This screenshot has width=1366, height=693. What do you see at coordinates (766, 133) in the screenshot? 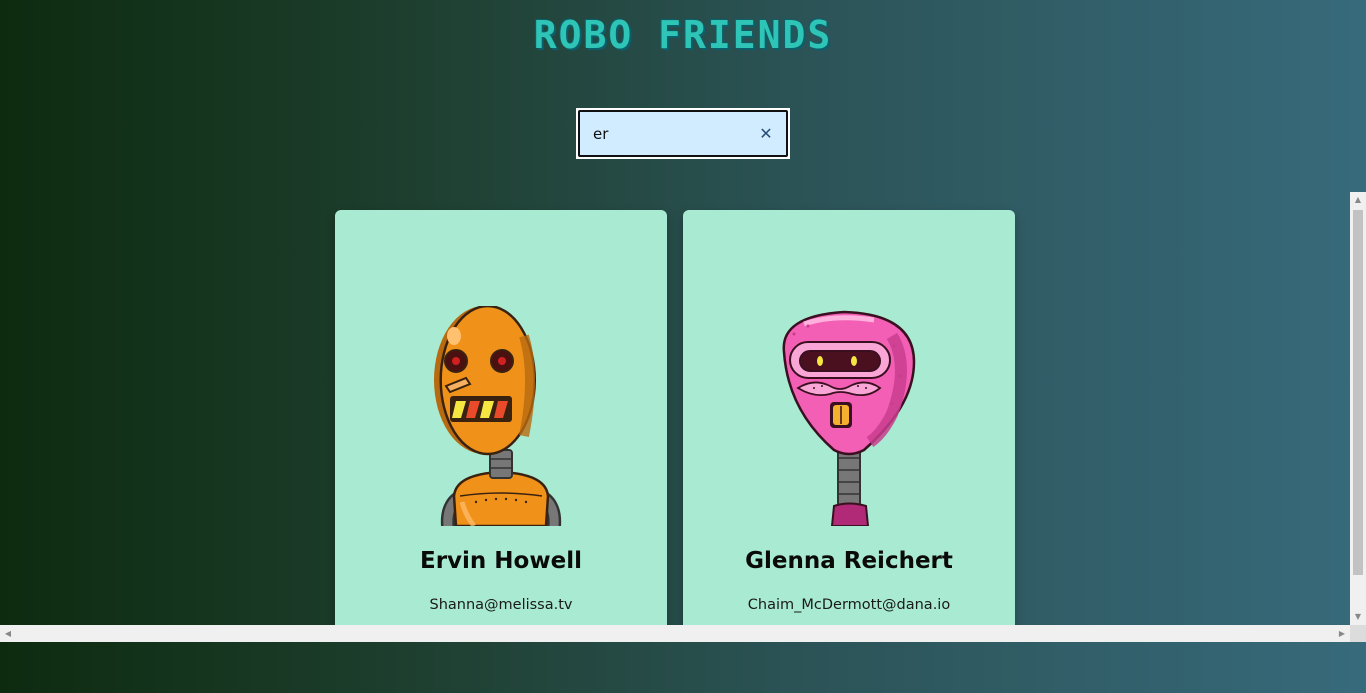
I see `close-icon: ✕` at bounding box center [766, 133].